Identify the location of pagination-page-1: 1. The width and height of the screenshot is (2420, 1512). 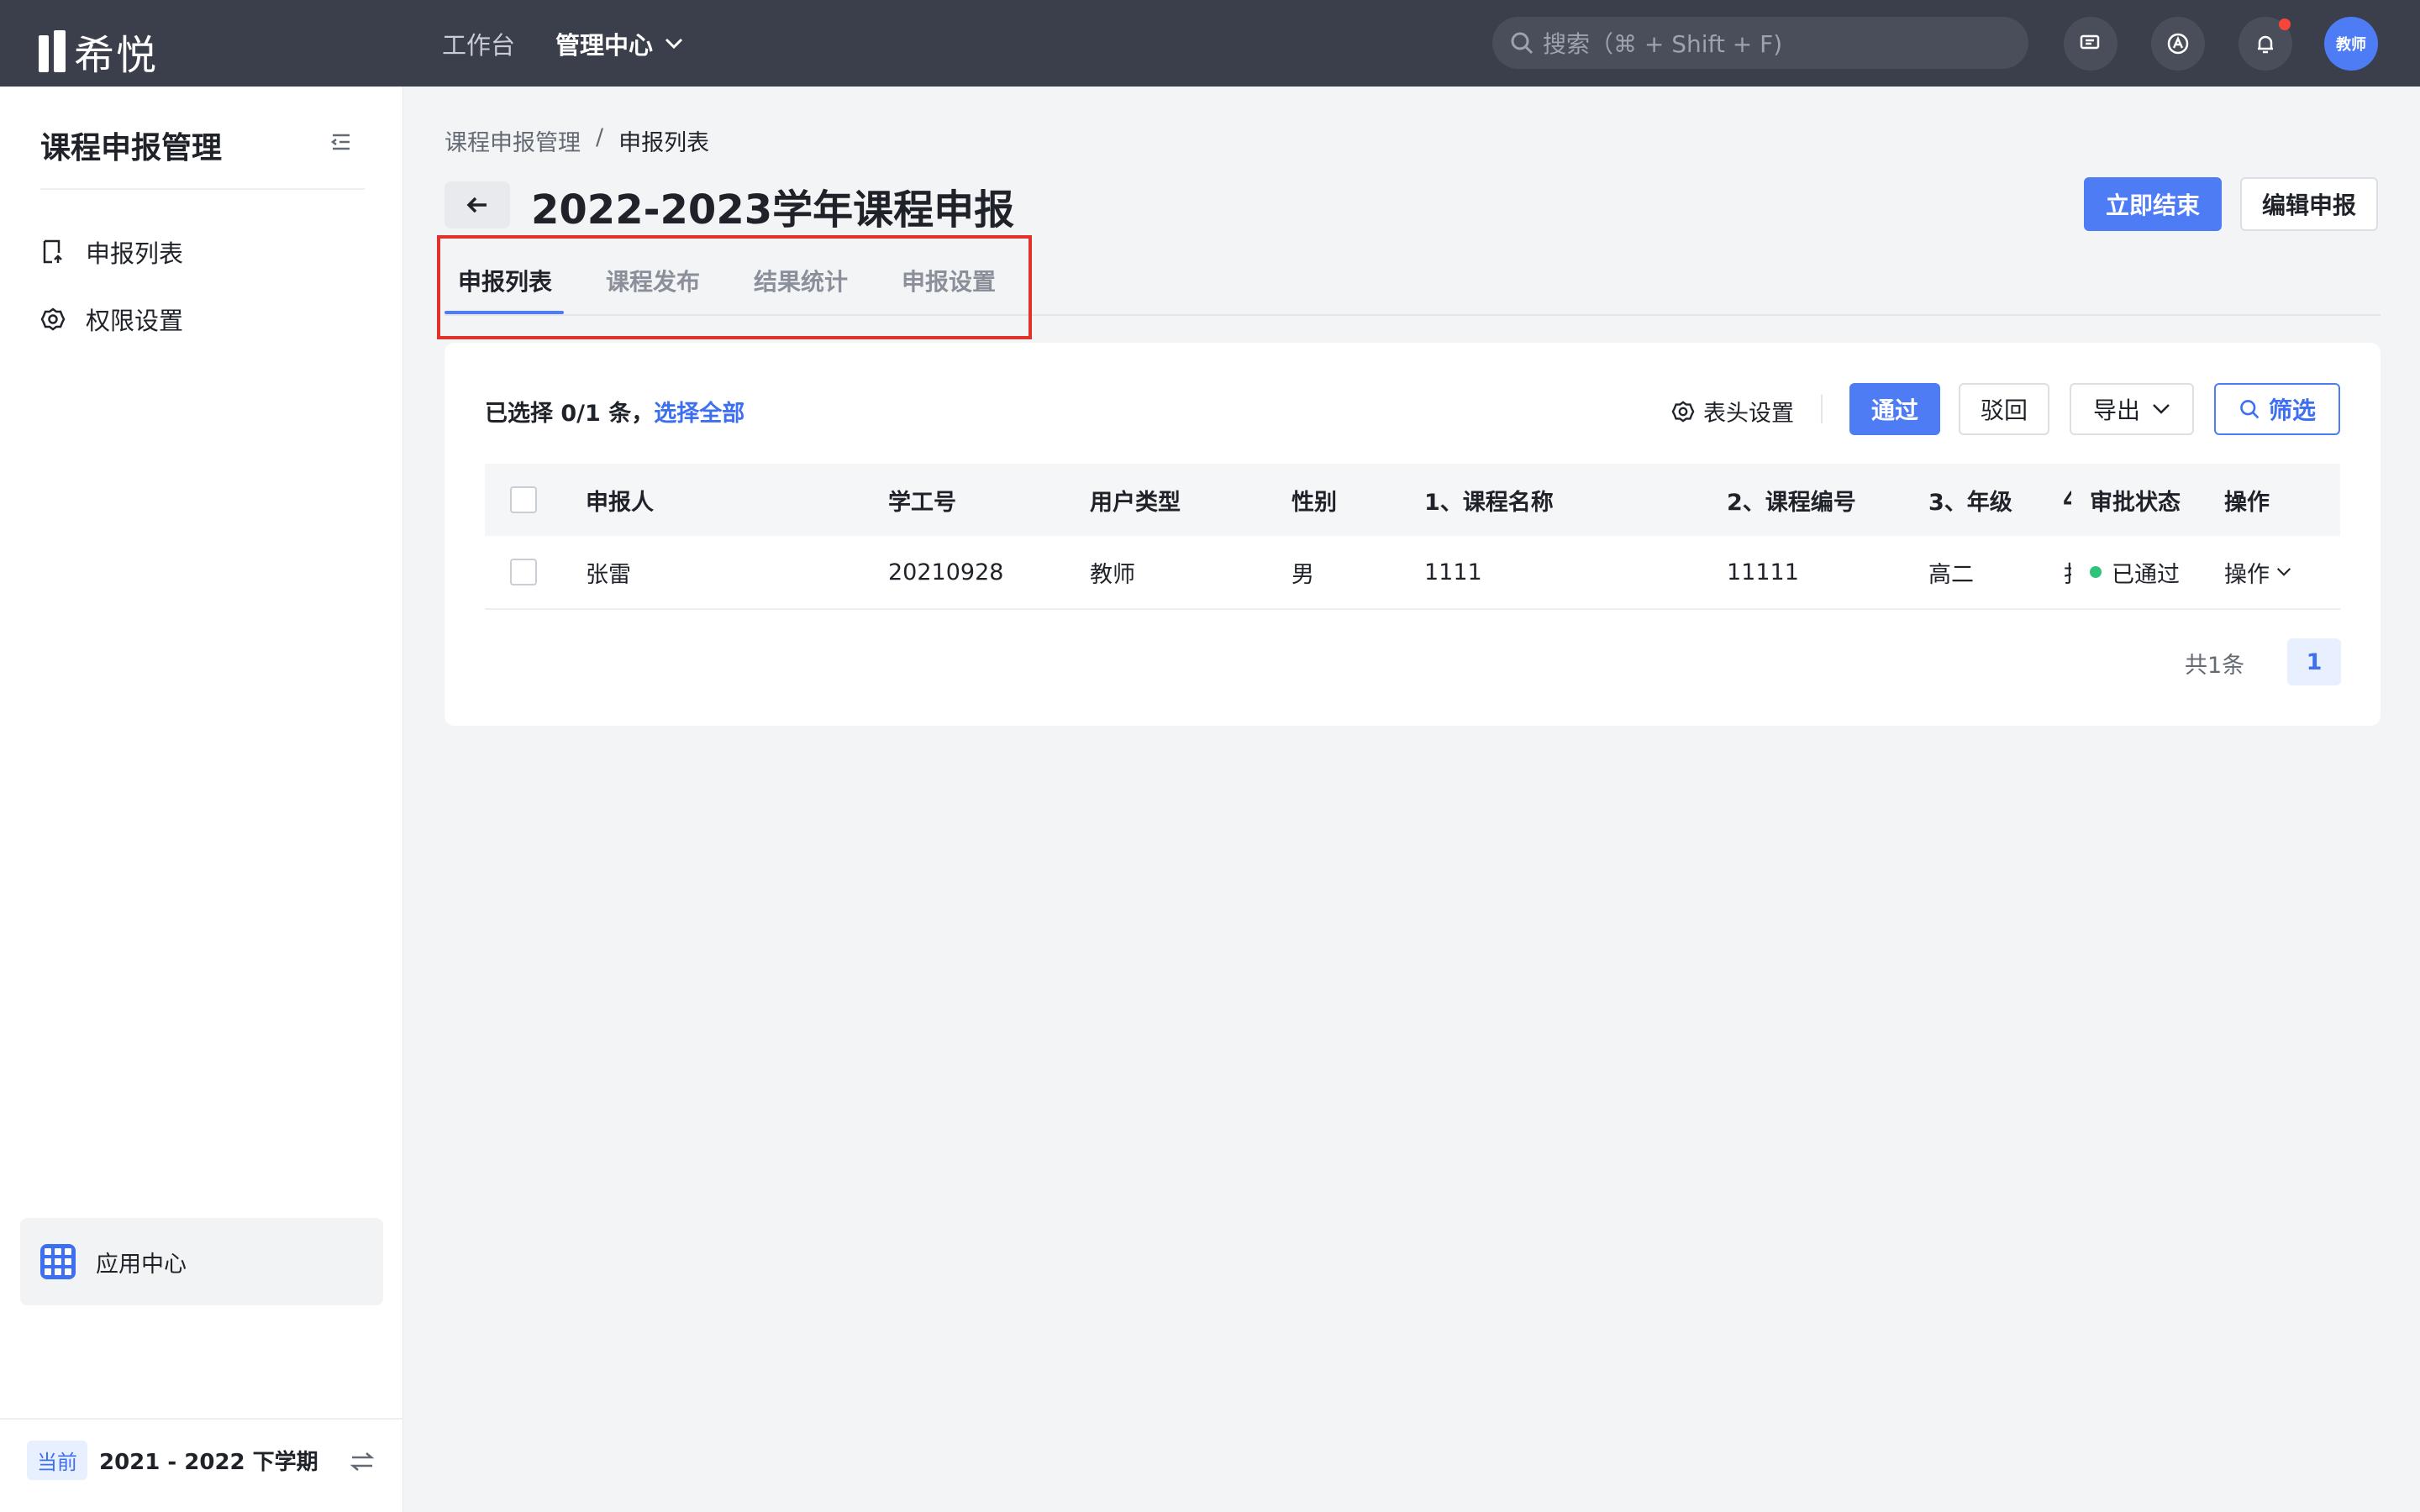
(2314, 661).